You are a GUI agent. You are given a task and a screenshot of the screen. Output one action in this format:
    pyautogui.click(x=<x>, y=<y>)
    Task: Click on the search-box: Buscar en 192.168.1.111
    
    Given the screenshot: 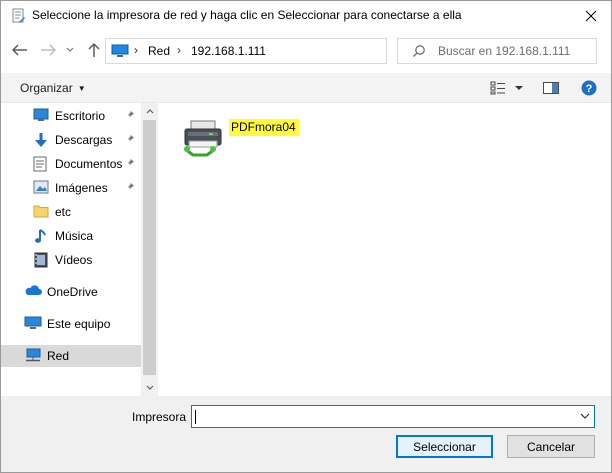 What is the action you would take?
    pyautogui.click(x=497, y=51)
    